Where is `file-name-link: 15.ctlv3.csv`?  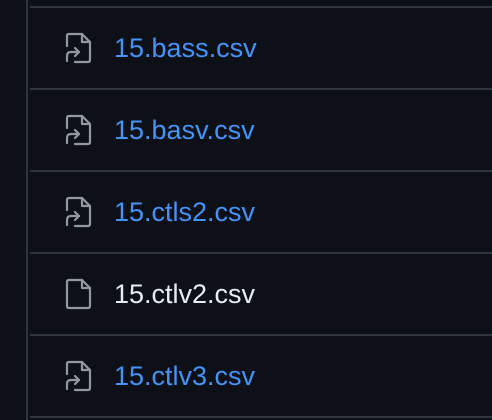
file-name-link: 15.ctlv3.csv is located at coordinates (184, 376).